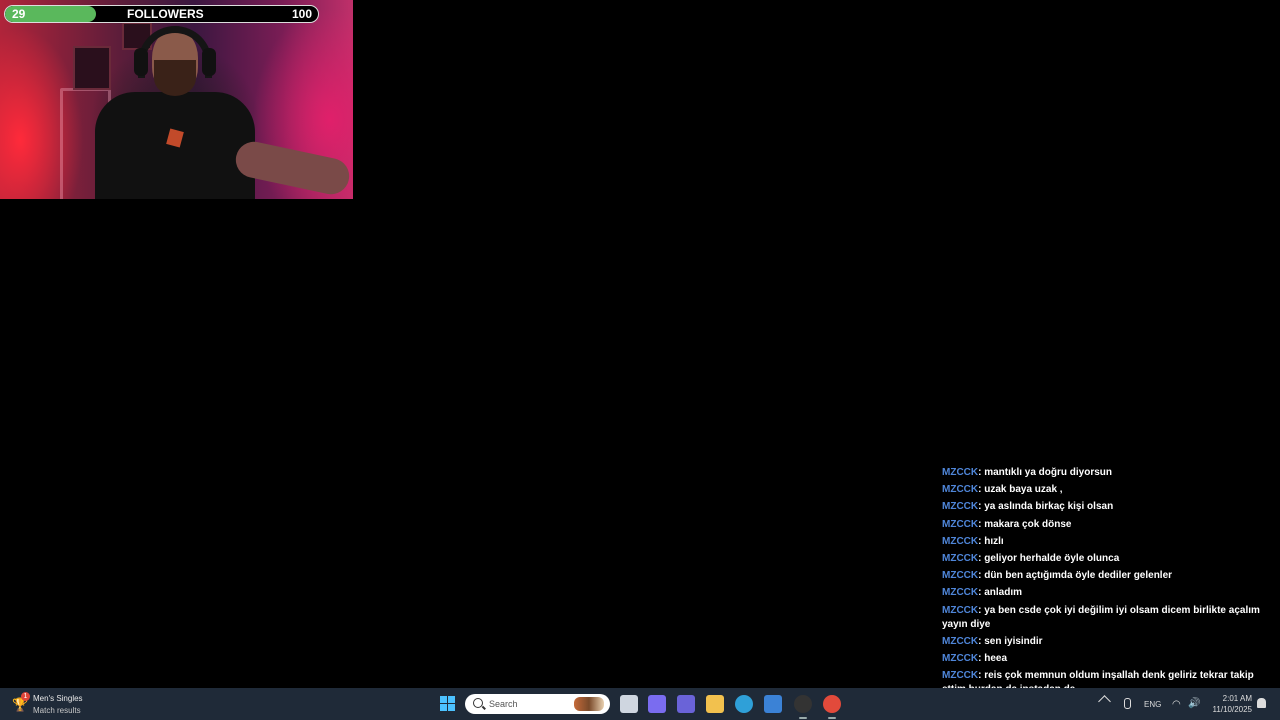 Image resolution: width=1280 pixels, height=720 pixels. What do you see at coordinates (301, 14) in the screenshot?
I see `followers-goal: 100` at bounding box center [301, 14].